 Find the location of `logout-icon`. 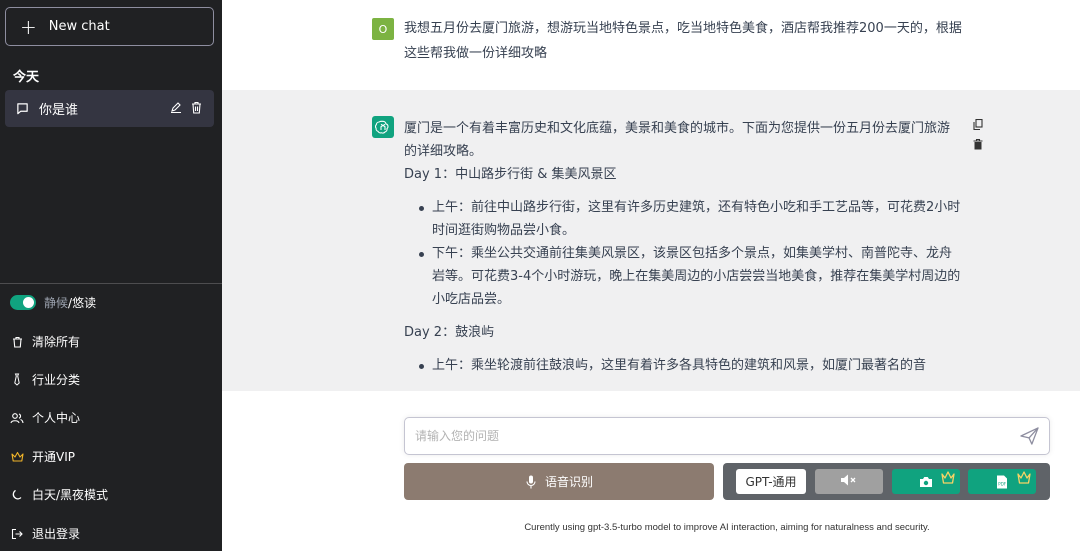

logout-icon is located at coordinates (17, 534).